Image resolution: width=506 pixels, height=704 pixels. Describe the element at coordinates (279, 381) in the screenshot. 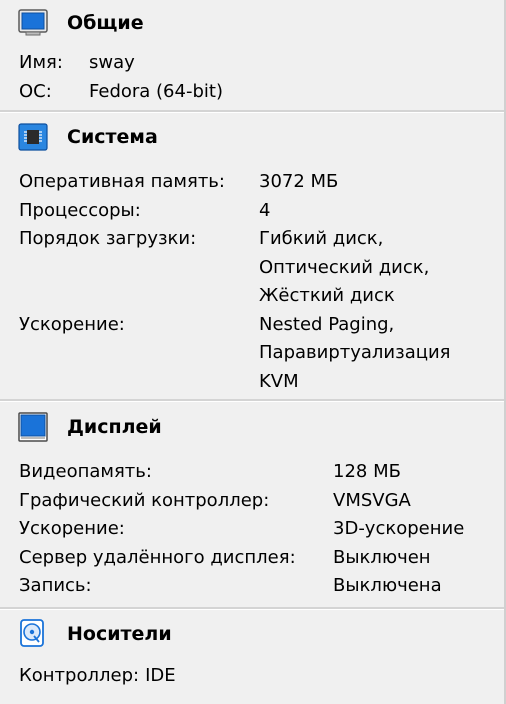

I see `accel-value-kvm: KVM` at that location.